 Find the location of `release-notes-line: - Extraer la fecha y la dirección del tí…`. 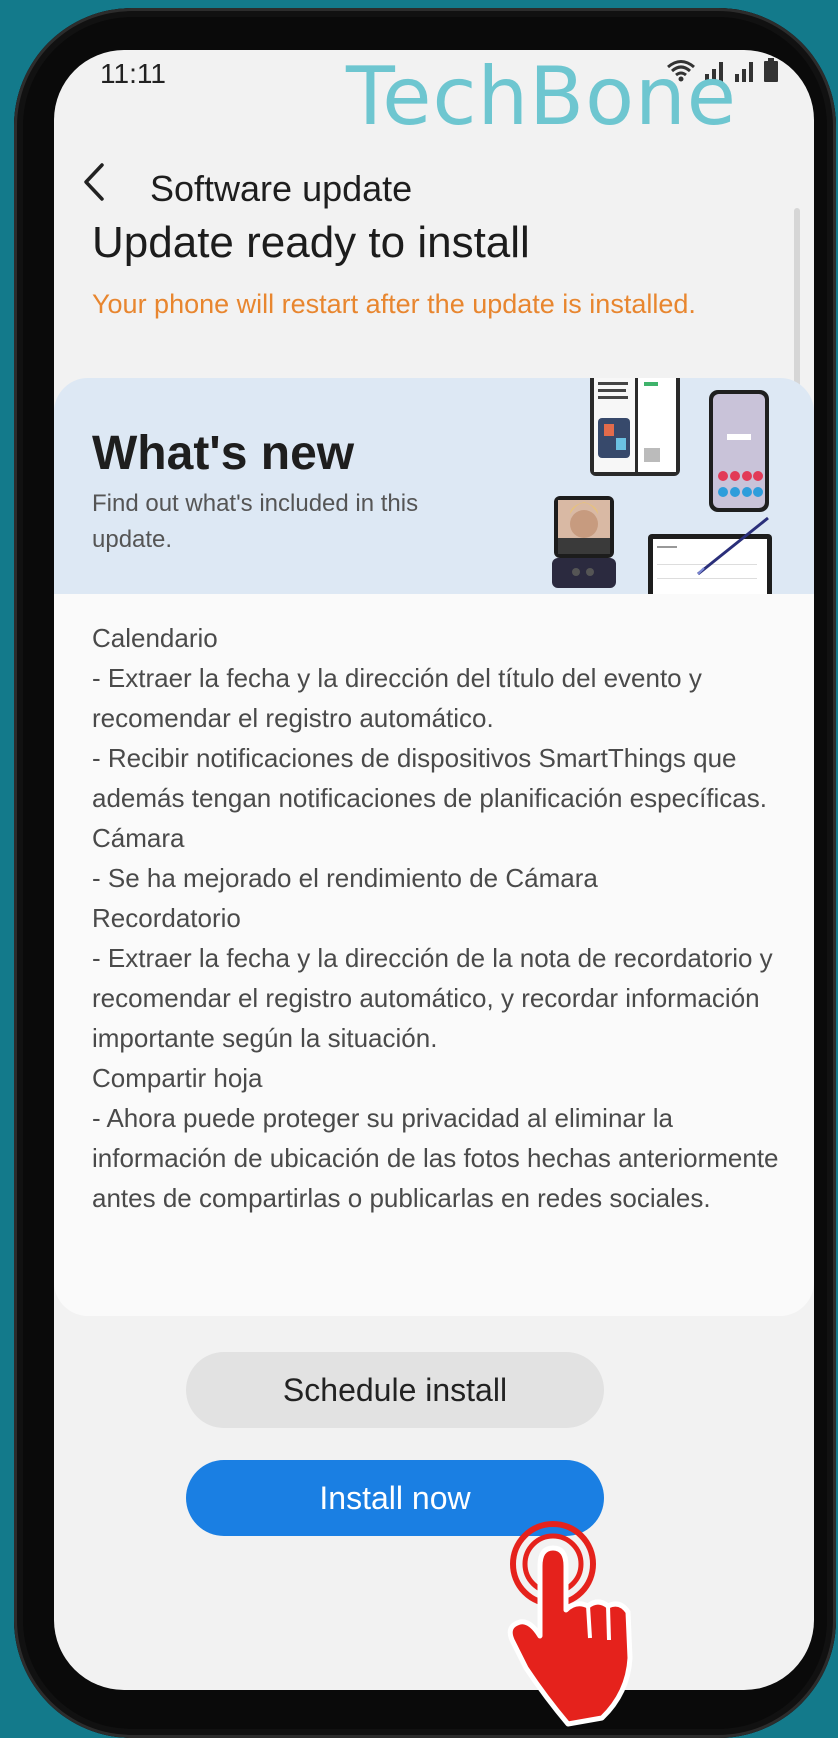

release-notes-line: - Extraer la fecha y la dirección del tí… is located at coordinates (397, 698).